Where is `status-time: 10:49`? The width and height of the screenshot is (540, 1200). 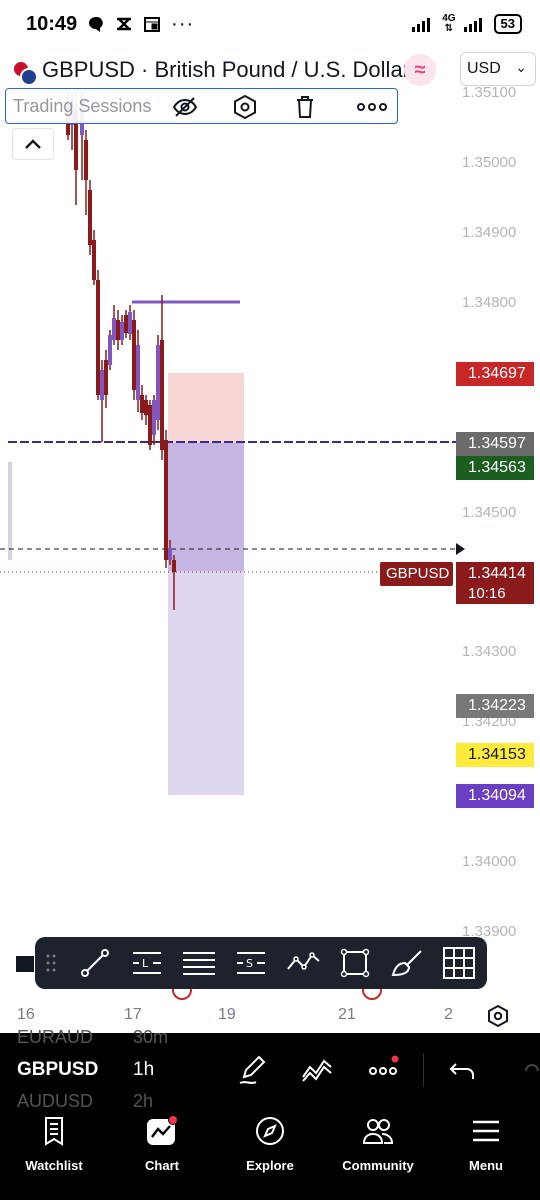 status-time: 10:49 is located at coordinates (52, 23).